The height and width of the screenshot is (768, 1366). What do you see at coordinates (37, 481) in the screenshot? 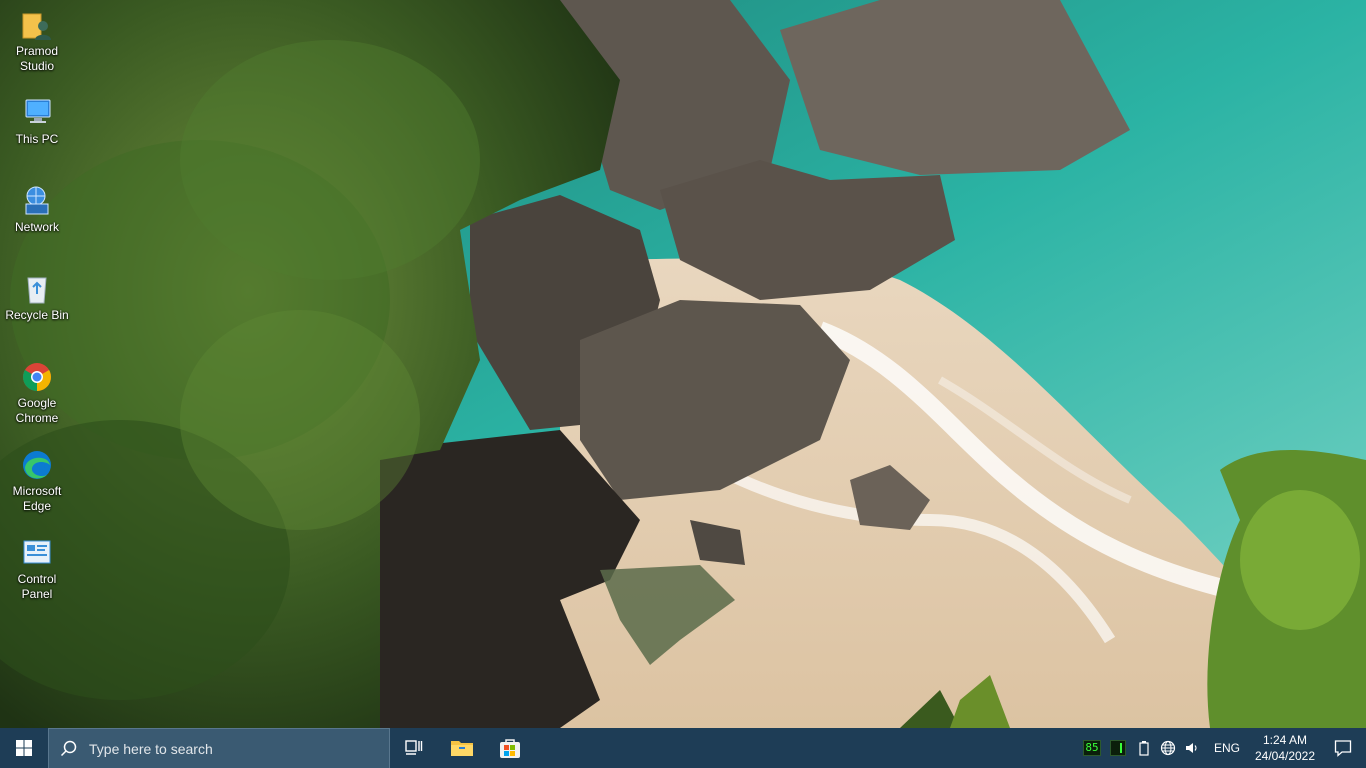
I see `desktop-icon-microsoft-edge: Microsoft Edge` at bounding box center [37, 481].